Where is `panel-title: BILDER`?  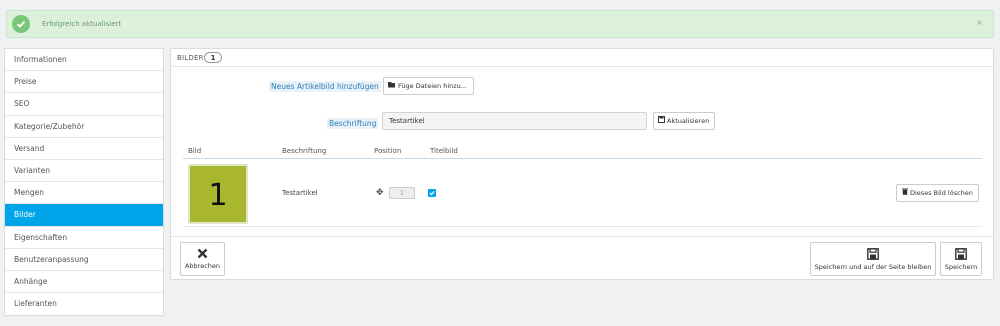
panel-title: BILDER is located at coordinates (190, 58).